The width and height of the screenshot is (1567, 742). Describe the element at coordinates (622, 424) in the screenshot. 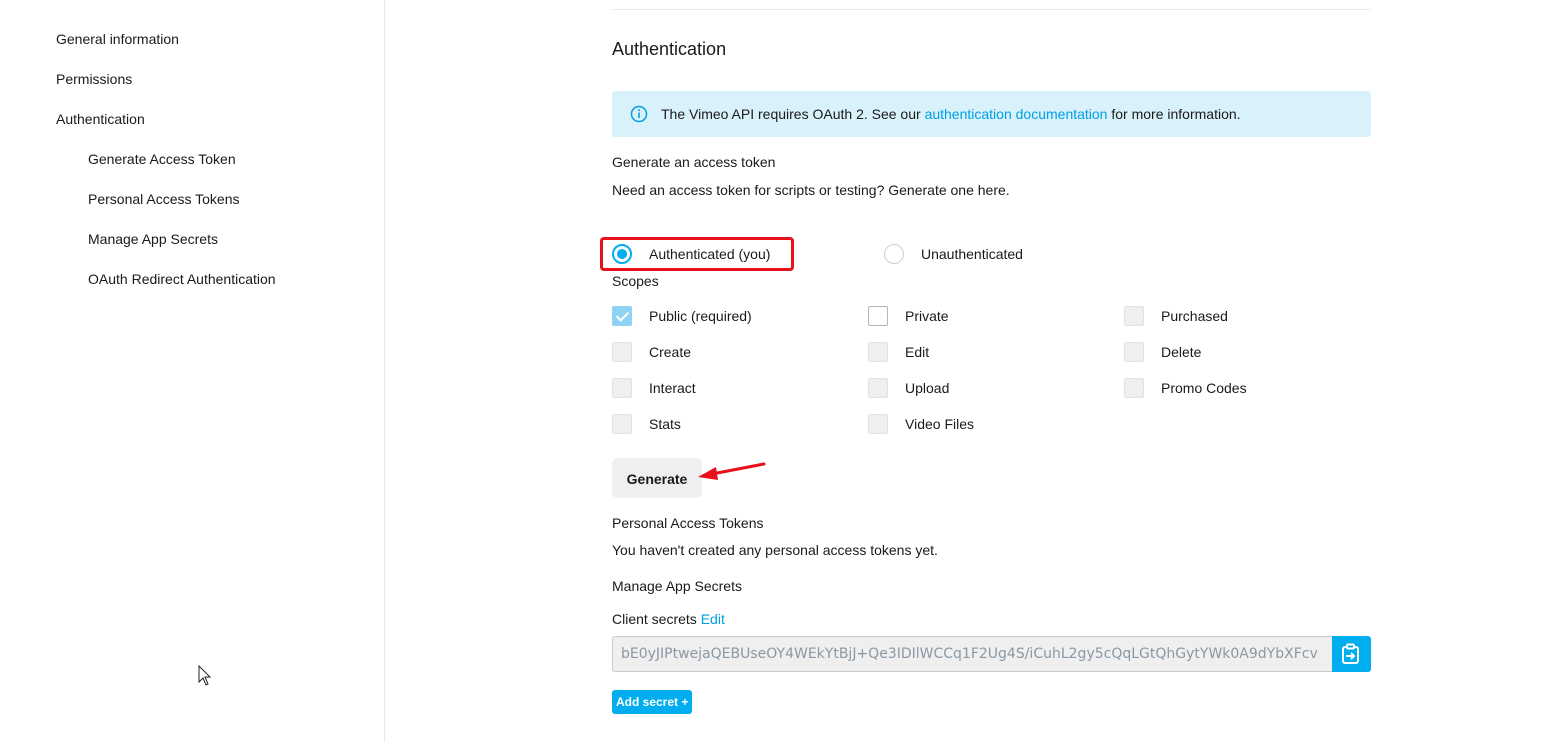

I see `scope-stats-checkbox` at that location.